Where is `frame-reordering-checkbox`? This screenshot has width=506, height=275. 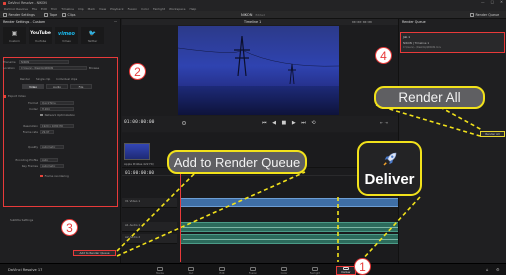
frame-reordering-checkbox is located at coordinates (41, 176).